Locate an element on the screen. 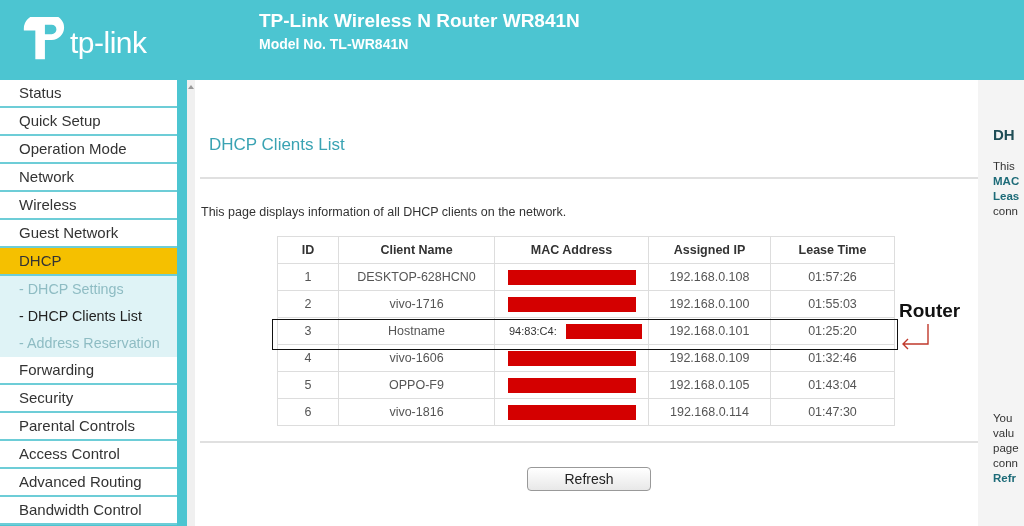  menu-item: Operation Mode is located at coordinates (88, 150).